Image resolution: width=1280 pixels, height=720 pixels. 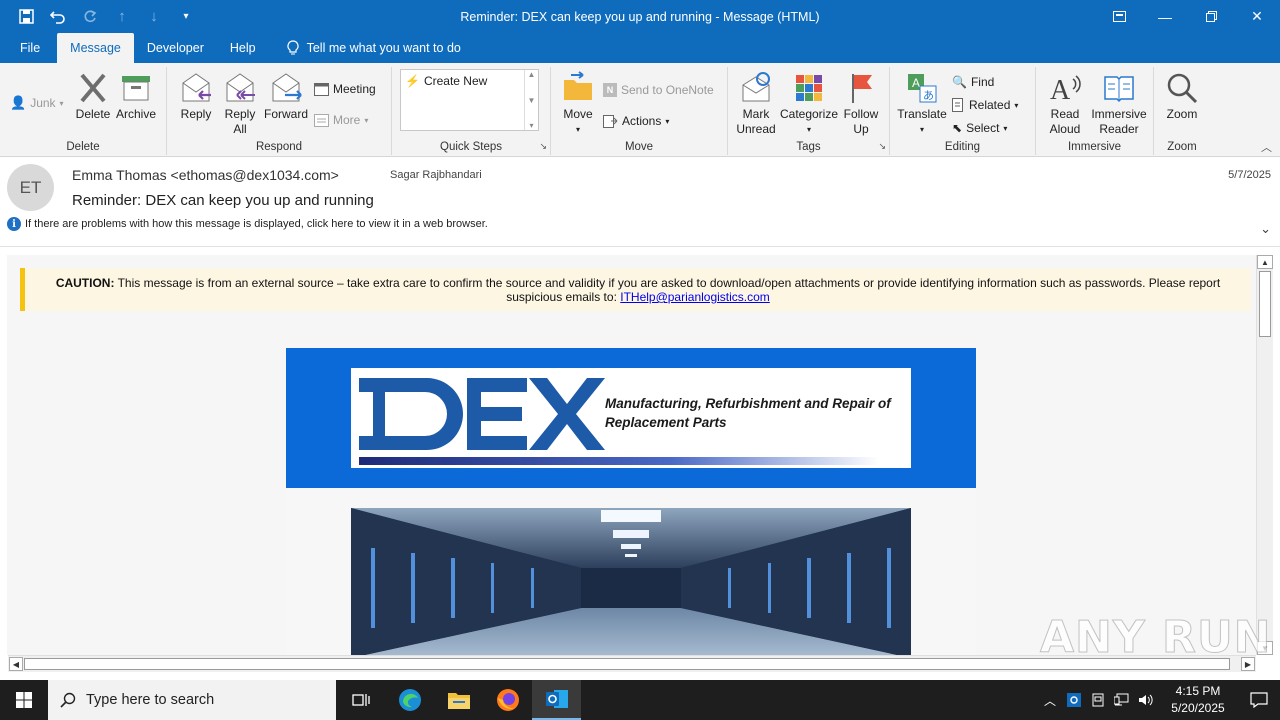 What do you see at coordinates (90, 16) in the screenshot?
I see `redo-icon` at bounding box center [90, 16].